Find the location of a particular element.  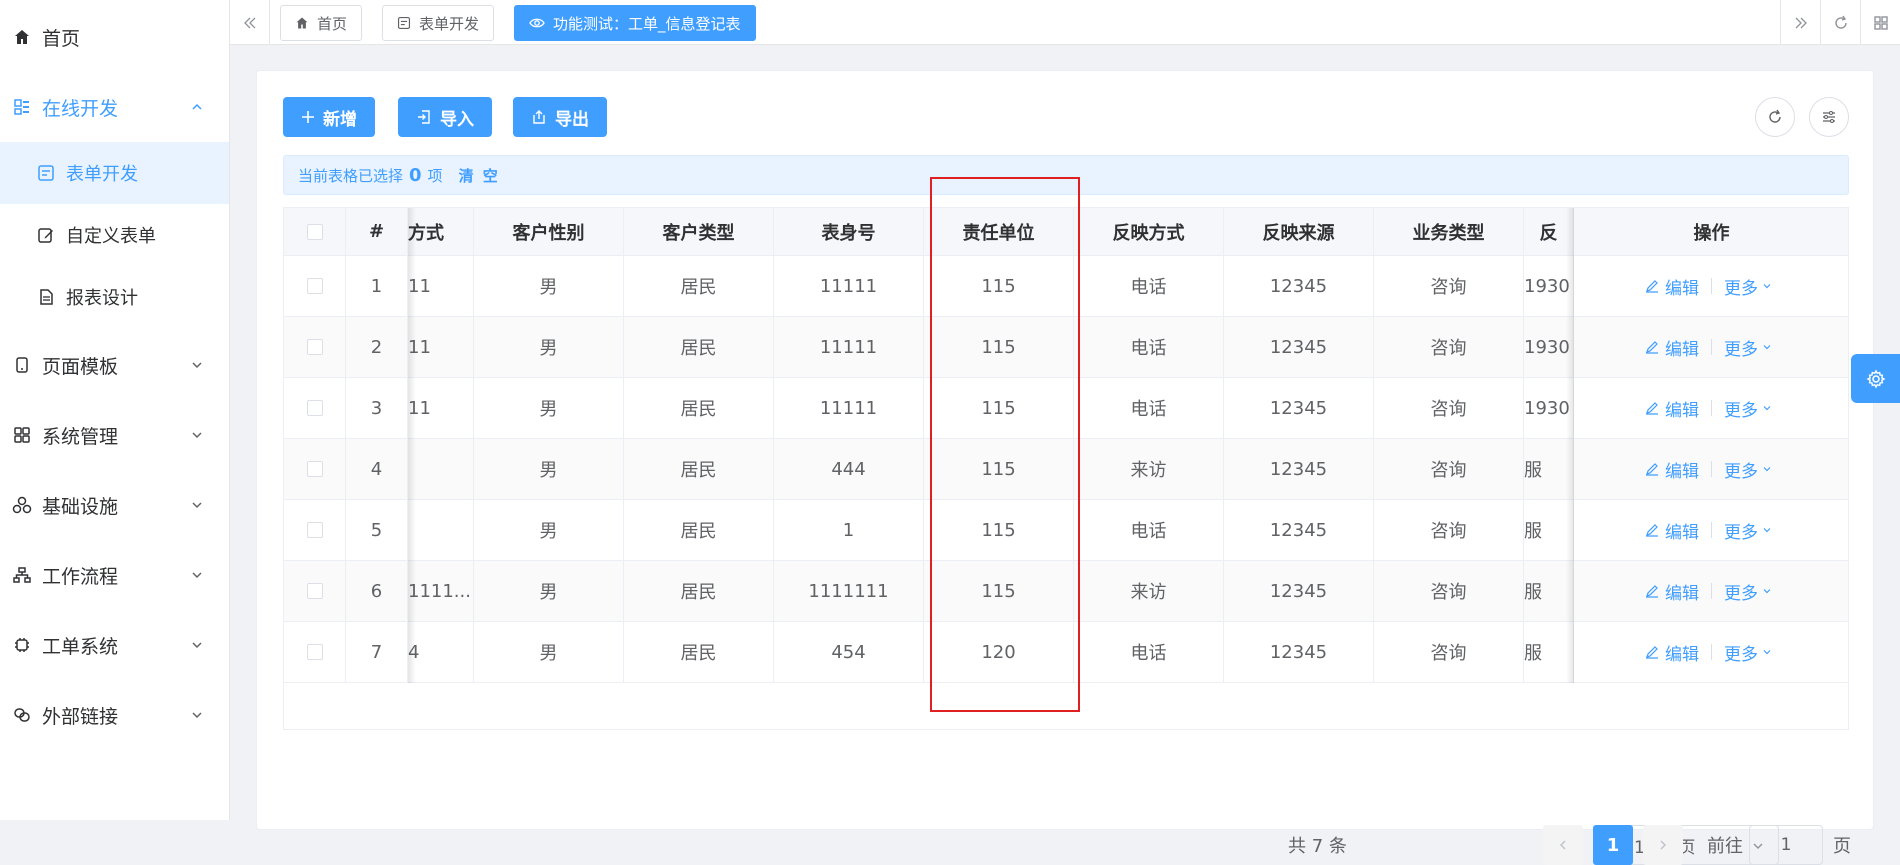

table-cell: 454 is located at coordinates (849, 652).